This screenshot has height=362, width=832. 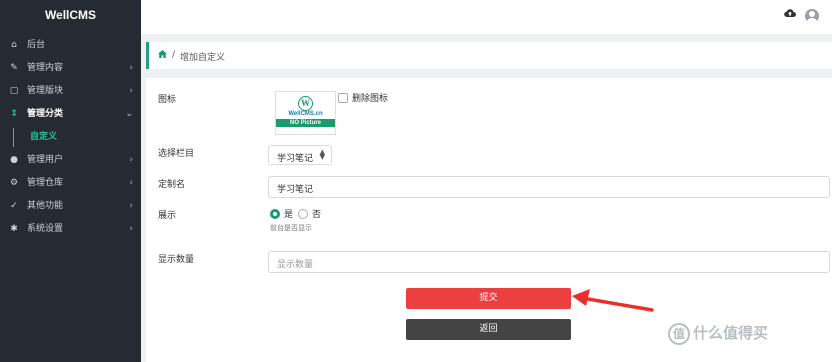 I want to click on watermark-text: 什么值得买, so click(x=731, y=333).